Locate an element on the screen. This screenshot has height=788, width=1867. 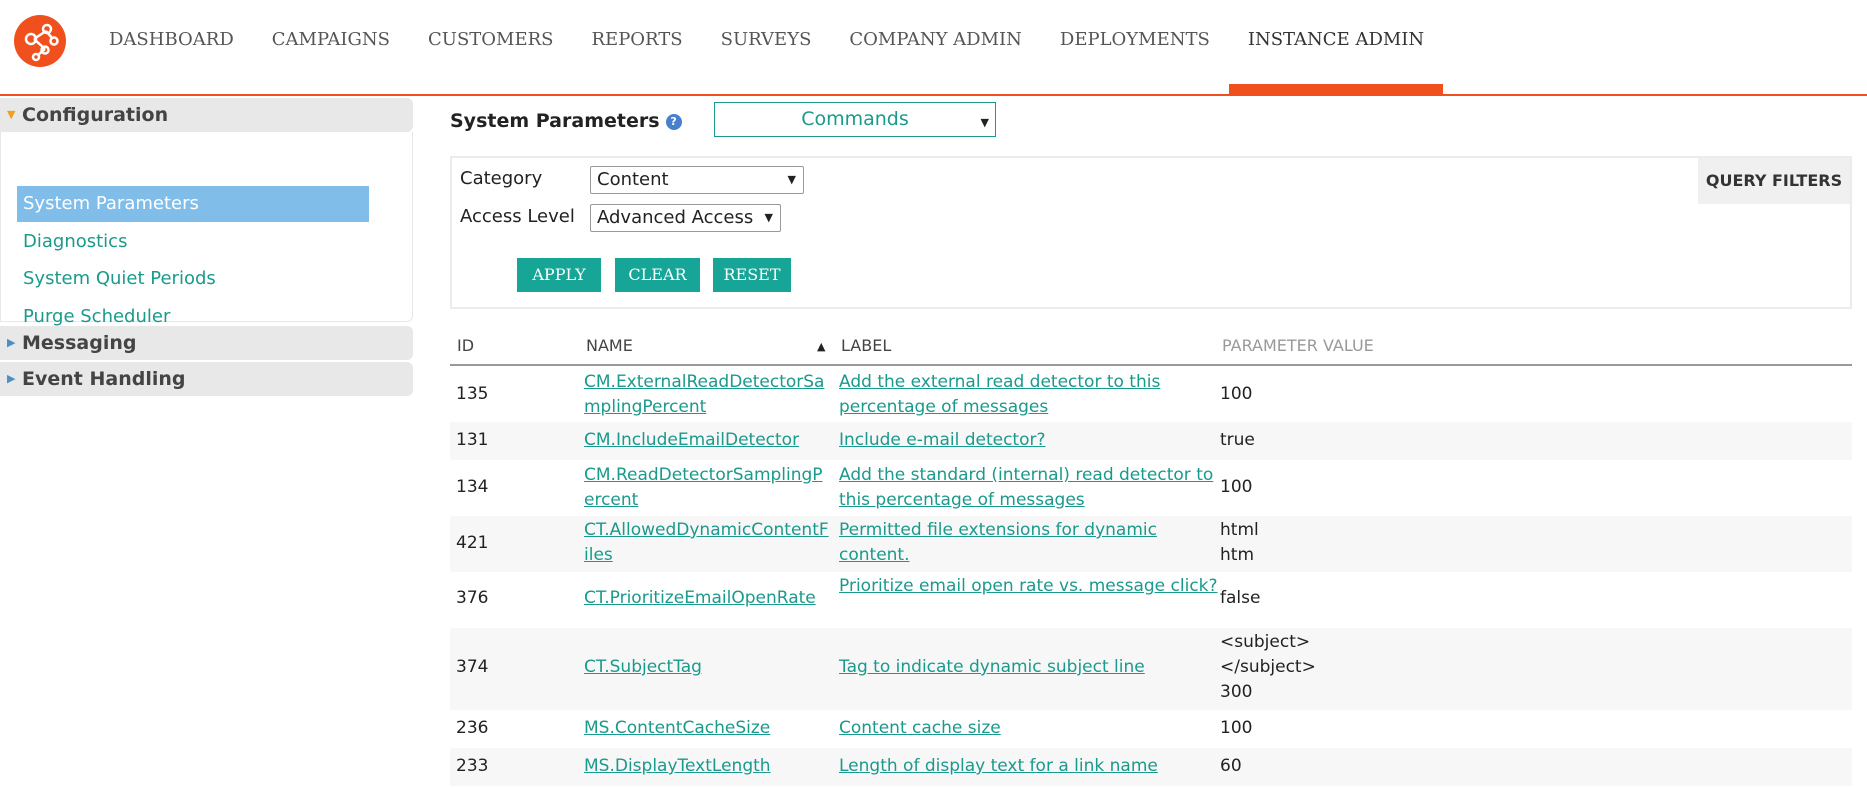
sidebar-section-title: Configuration is located at coordinates (95, 115).